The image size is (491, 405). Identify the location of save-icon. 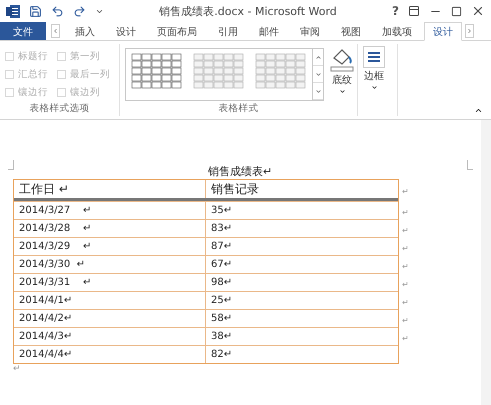
(35, 11).